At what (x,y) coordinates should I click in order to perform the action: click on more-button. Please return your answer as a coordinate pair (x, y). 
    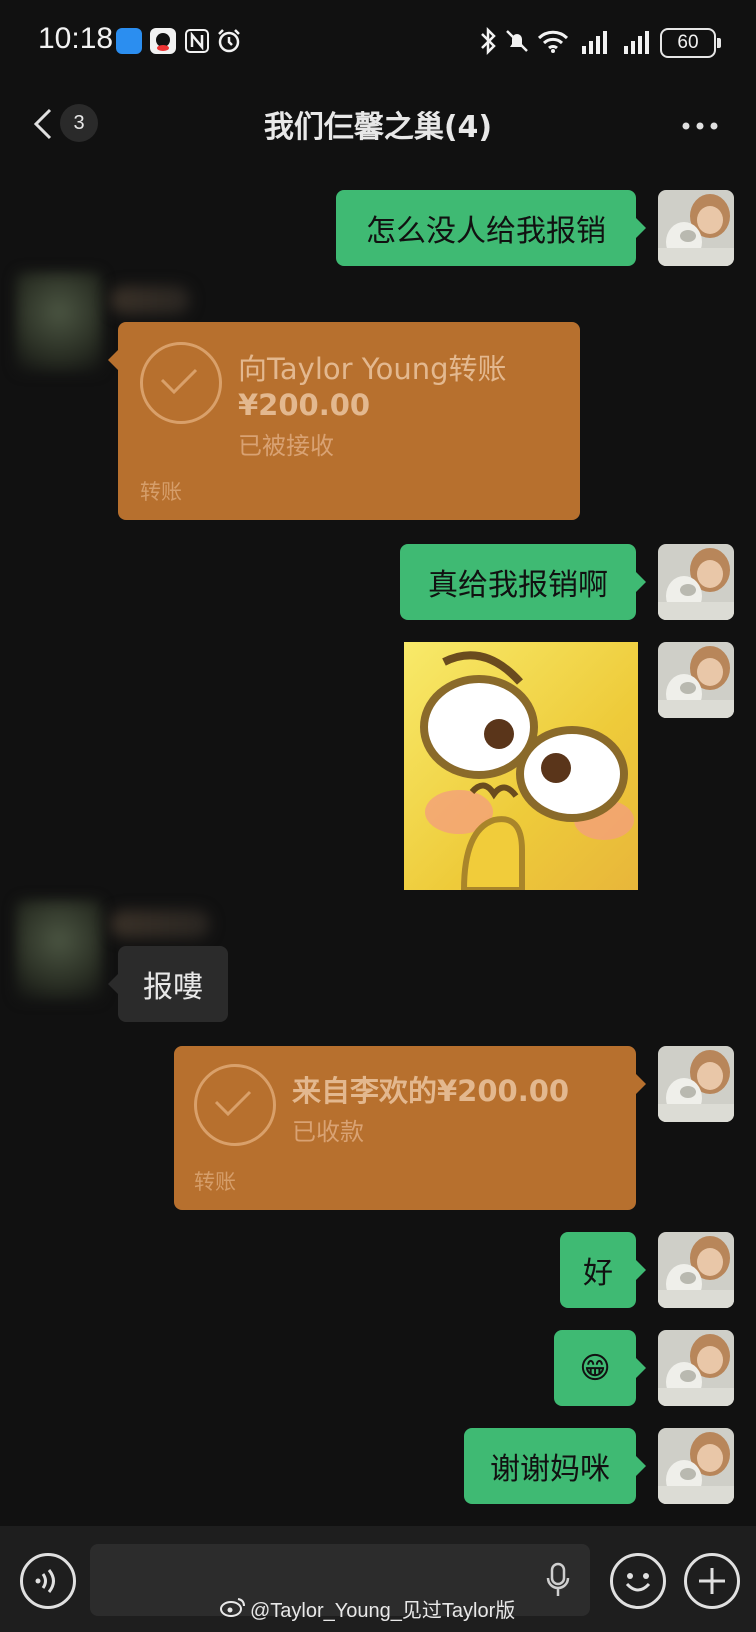
    Looking at the image, I should click on (700, 123).